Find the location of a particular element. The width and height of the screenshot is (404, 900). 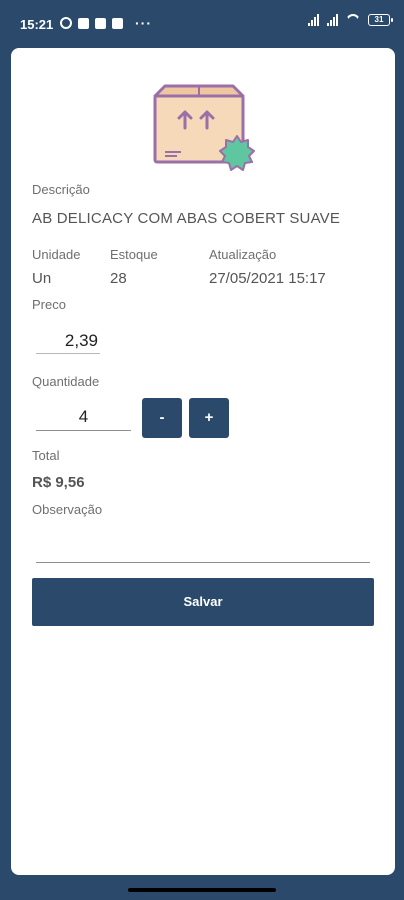

unit-value: Un is located at coordinates (42, 278).